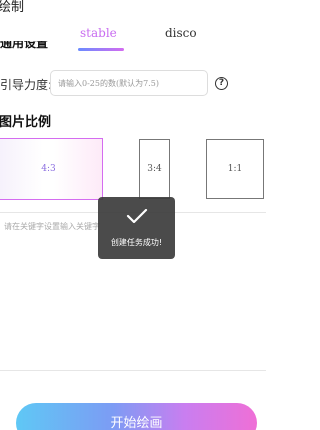 The image size is (320, 430). I want to click on ratio-label: 1:1, so click(235, 169).